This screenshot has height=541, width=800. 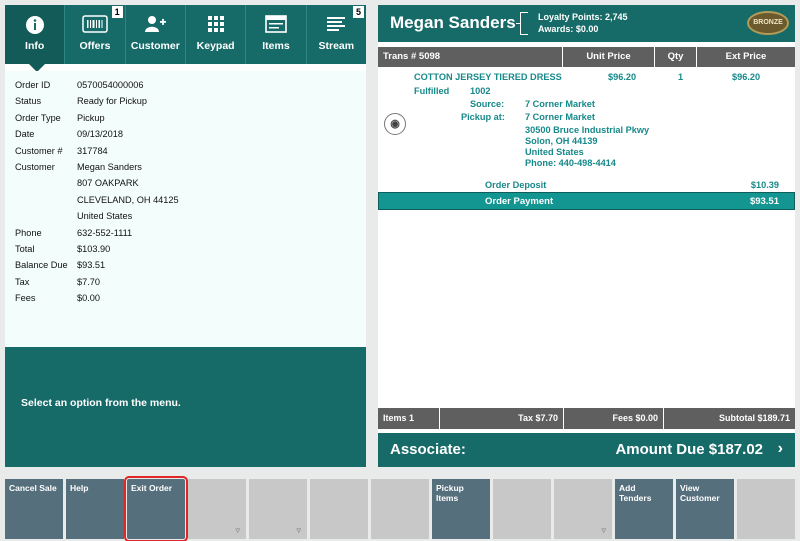 I want to click on trans-number: Trans # 5098, so click(x=470, y=57).